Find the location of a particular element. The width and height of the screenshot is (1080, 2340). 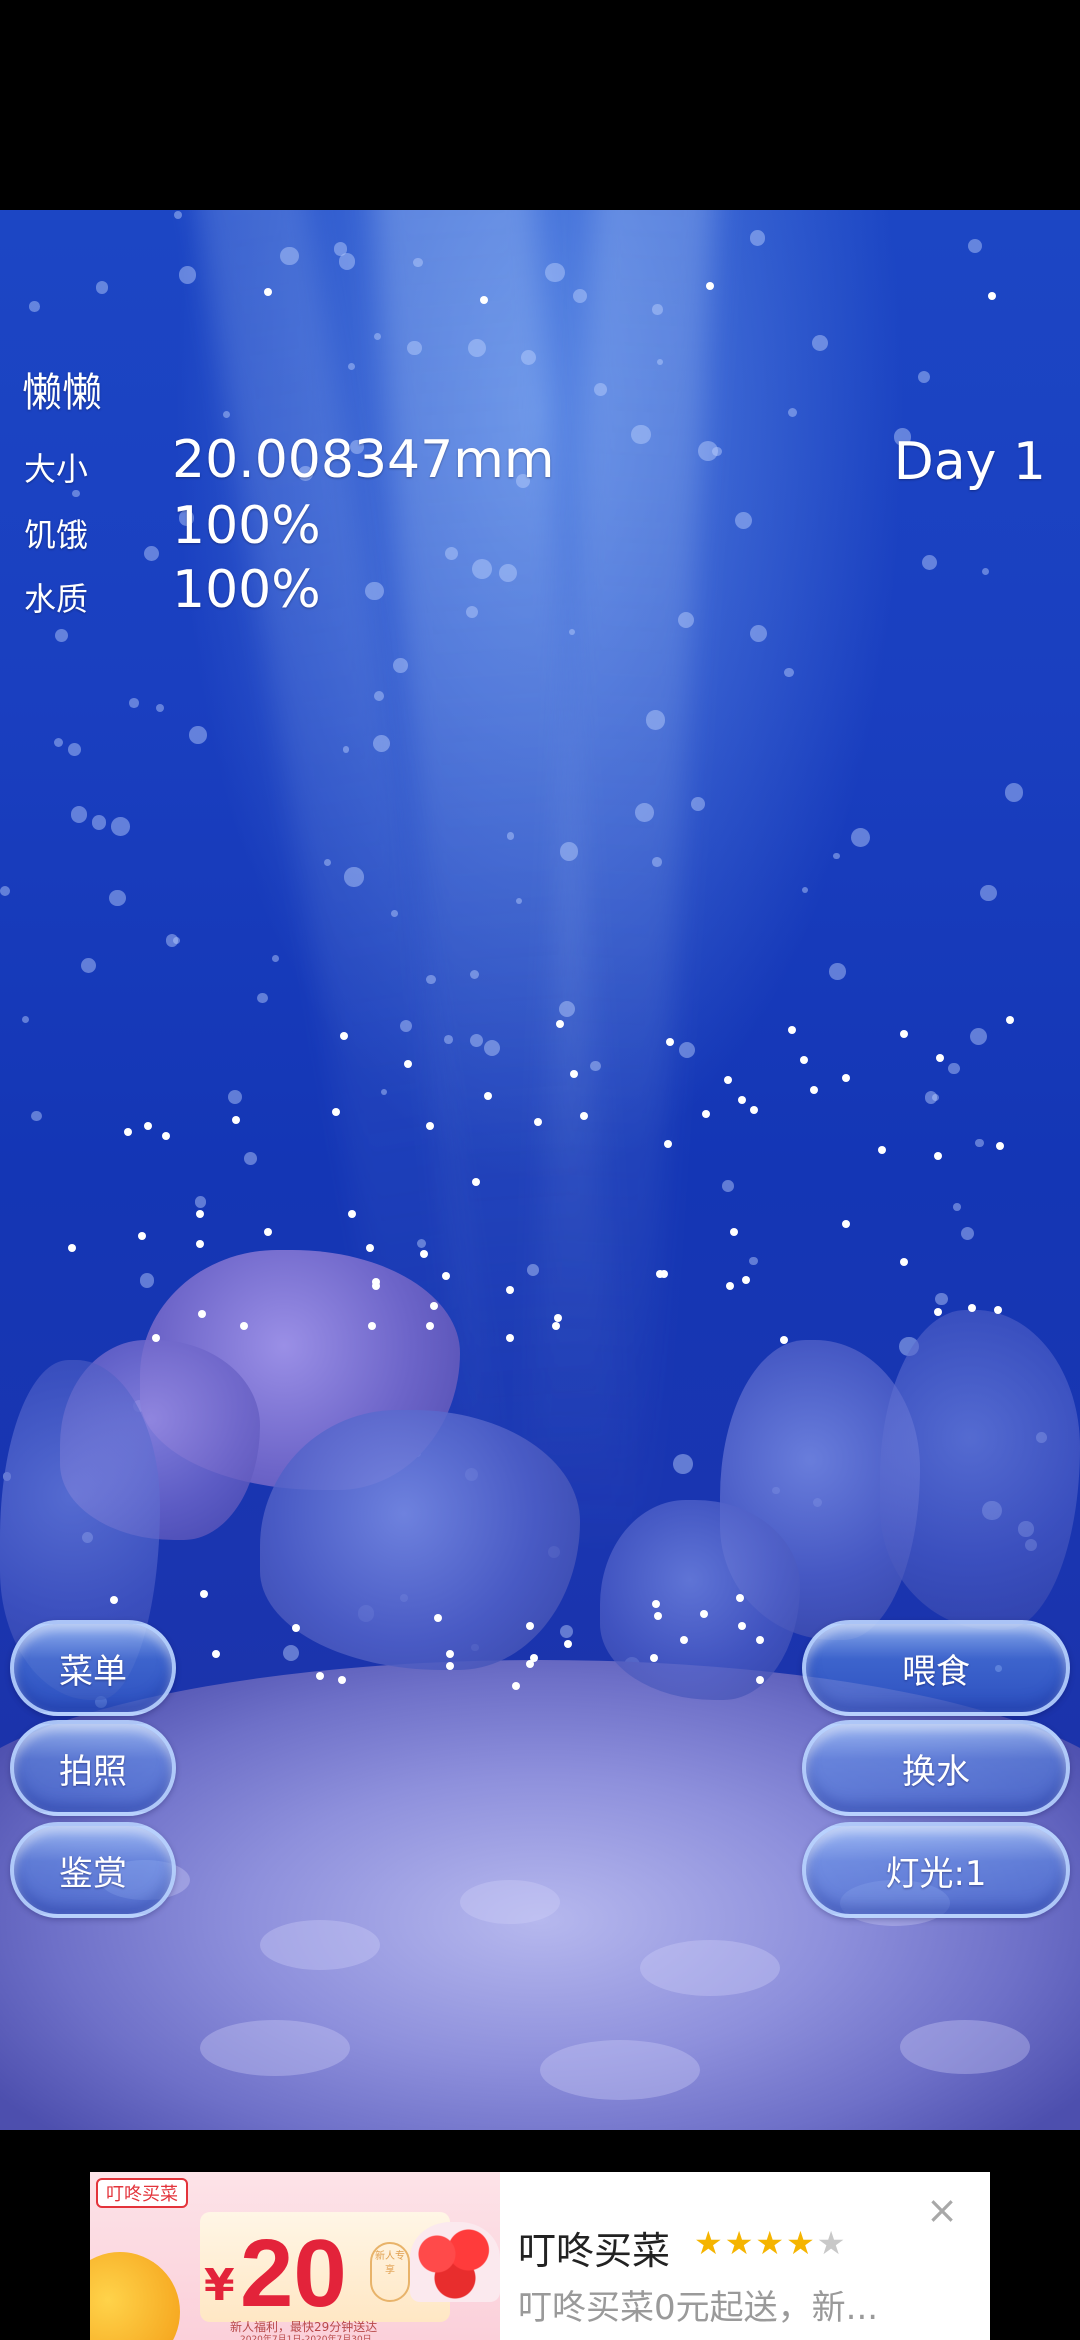

ad-rating: ★★★★★ is located at coordinates (770, 2243).